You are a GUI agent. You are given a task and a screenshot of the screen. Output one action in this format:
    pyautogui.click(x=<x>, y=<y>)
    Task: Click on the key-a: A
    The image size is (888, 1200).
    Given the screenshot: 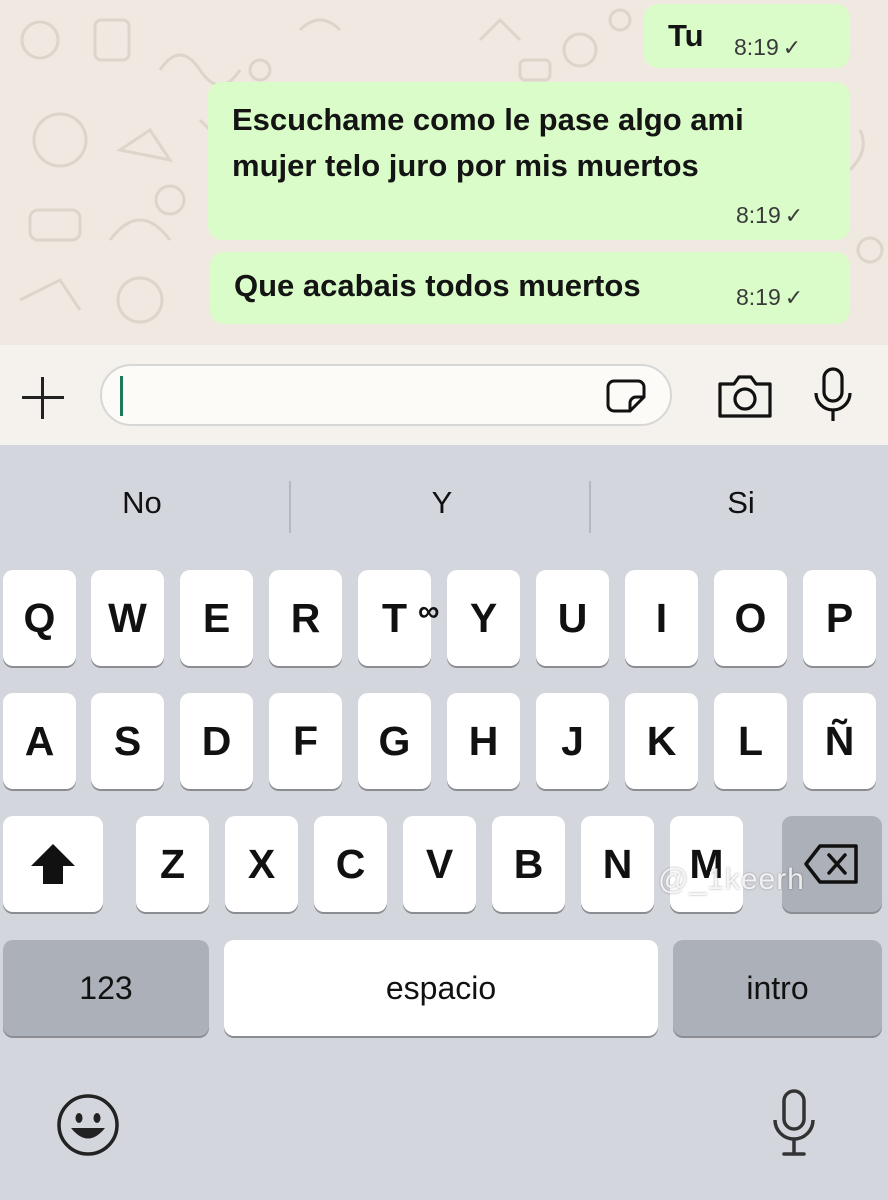 What is the action you would take?
    pyautogui.click(x=39, y=741)
    